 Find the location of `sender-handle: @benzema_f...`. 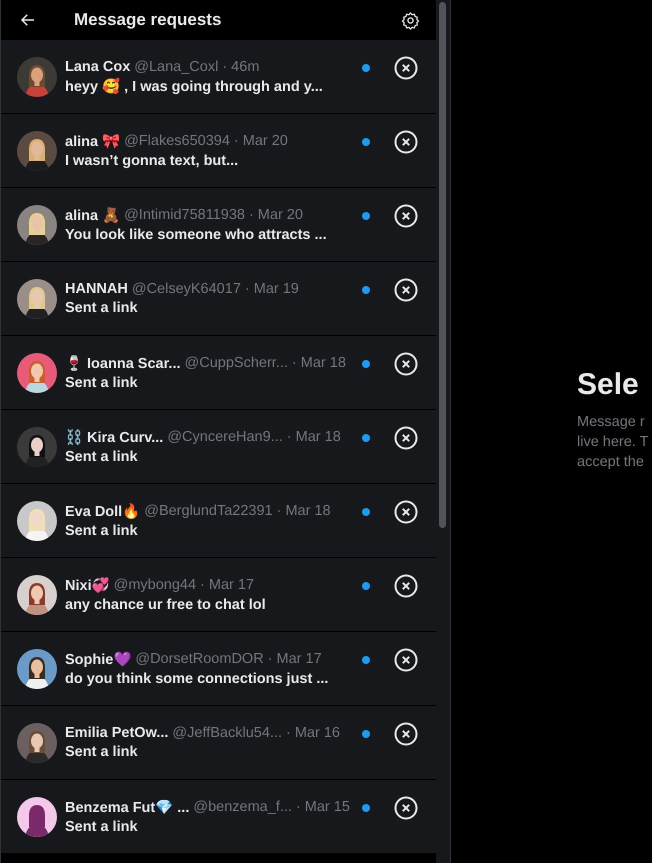

sender-handle: @benzema_f... is located at coordinates (242, 807).